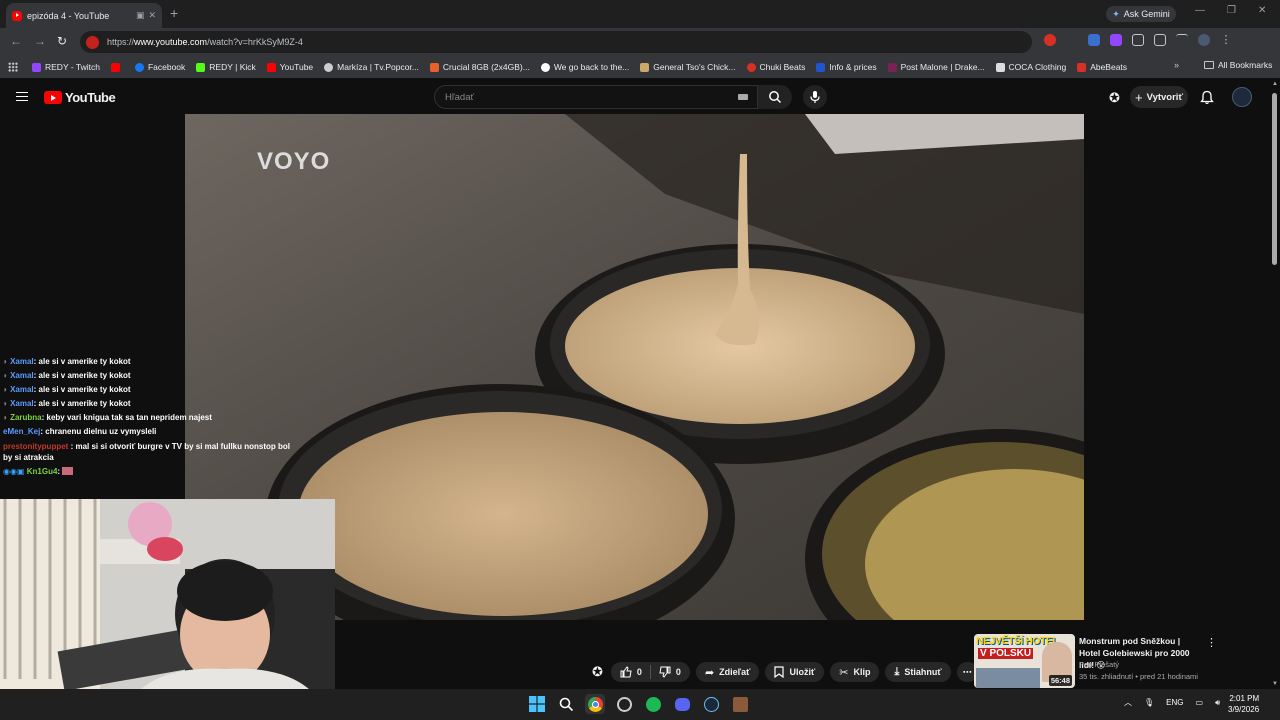  I want to click on keyboard-icon, so click(743, 97).